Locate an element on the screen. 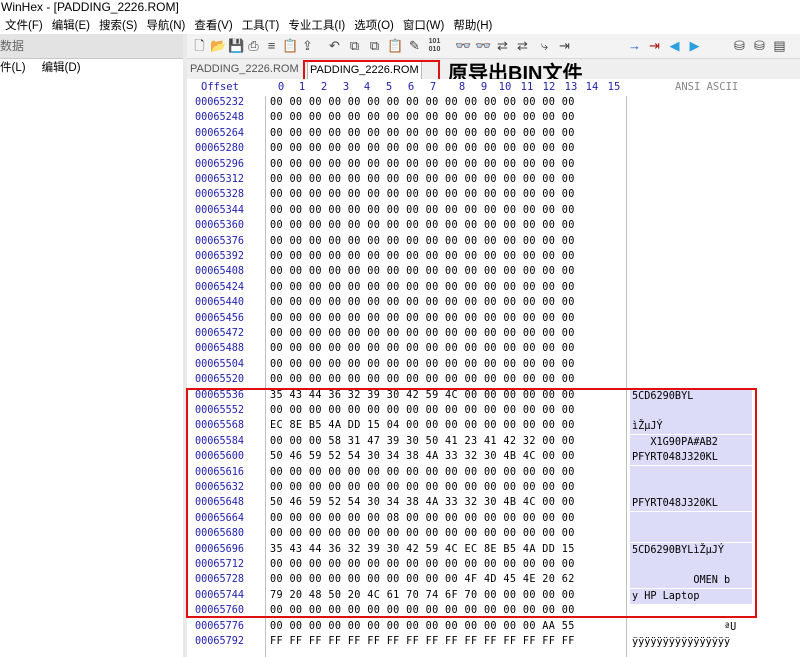 This screenshot has height=657, width=800. replace-icon: ⇄ is located at coordinates (502, 45).